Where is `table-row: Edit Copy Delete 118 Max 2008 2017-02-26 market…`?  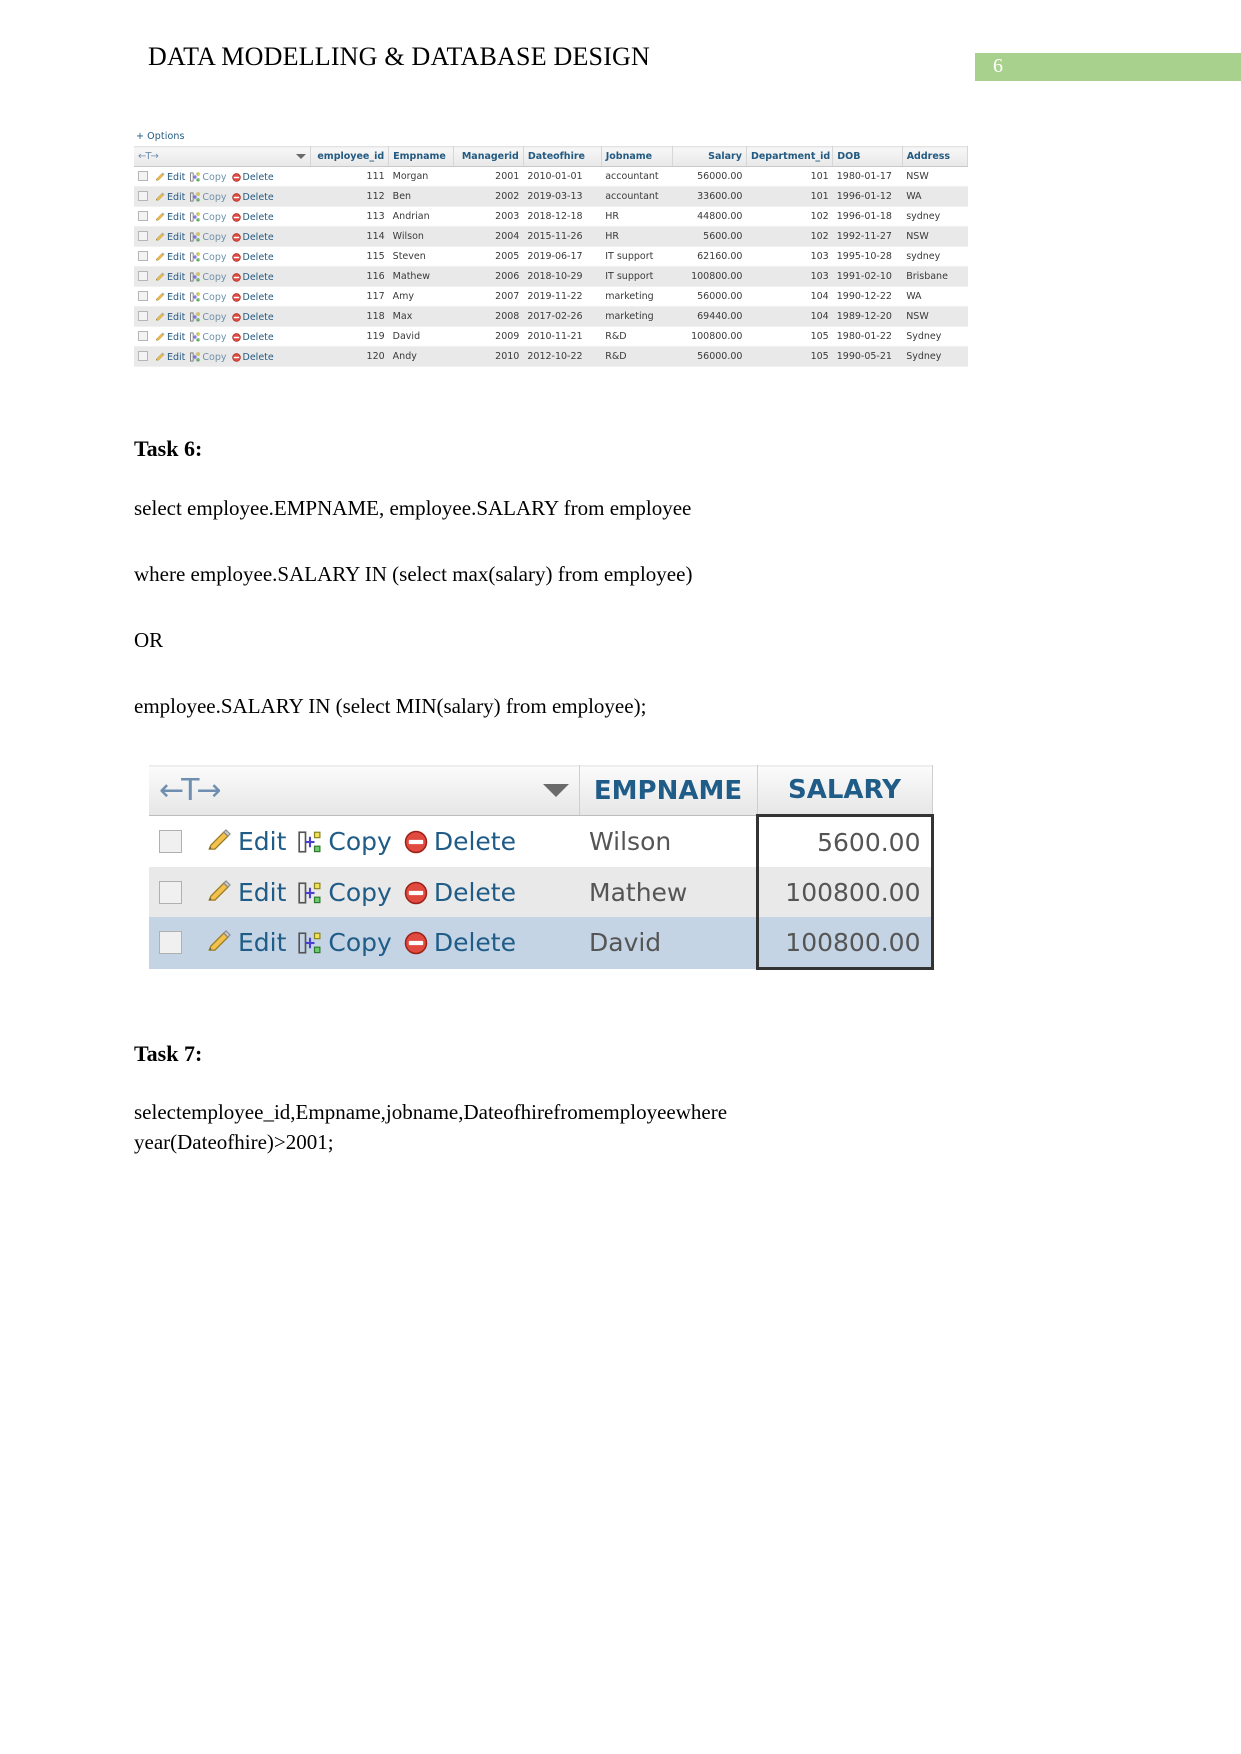 table-row: Edit Copy Delete 118 Max 2008 2017-02-26 market… is located at coordinates (551, 316).